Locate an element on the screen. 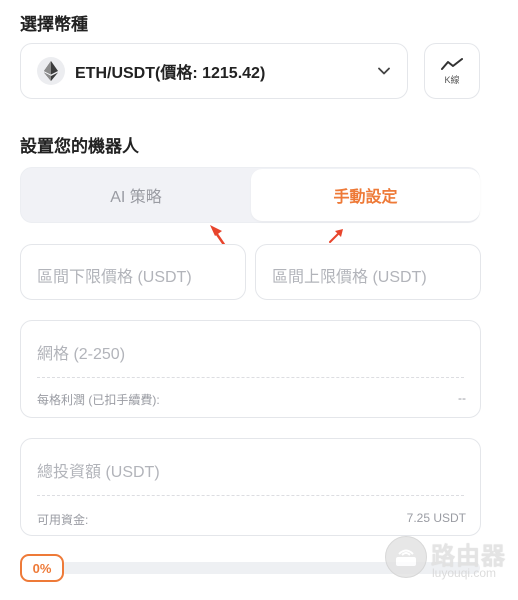 The width and height of the screenshot is (518, 600). lower-price-input: 區間下限價格 (USDT) is located at coordinates (133, 272).